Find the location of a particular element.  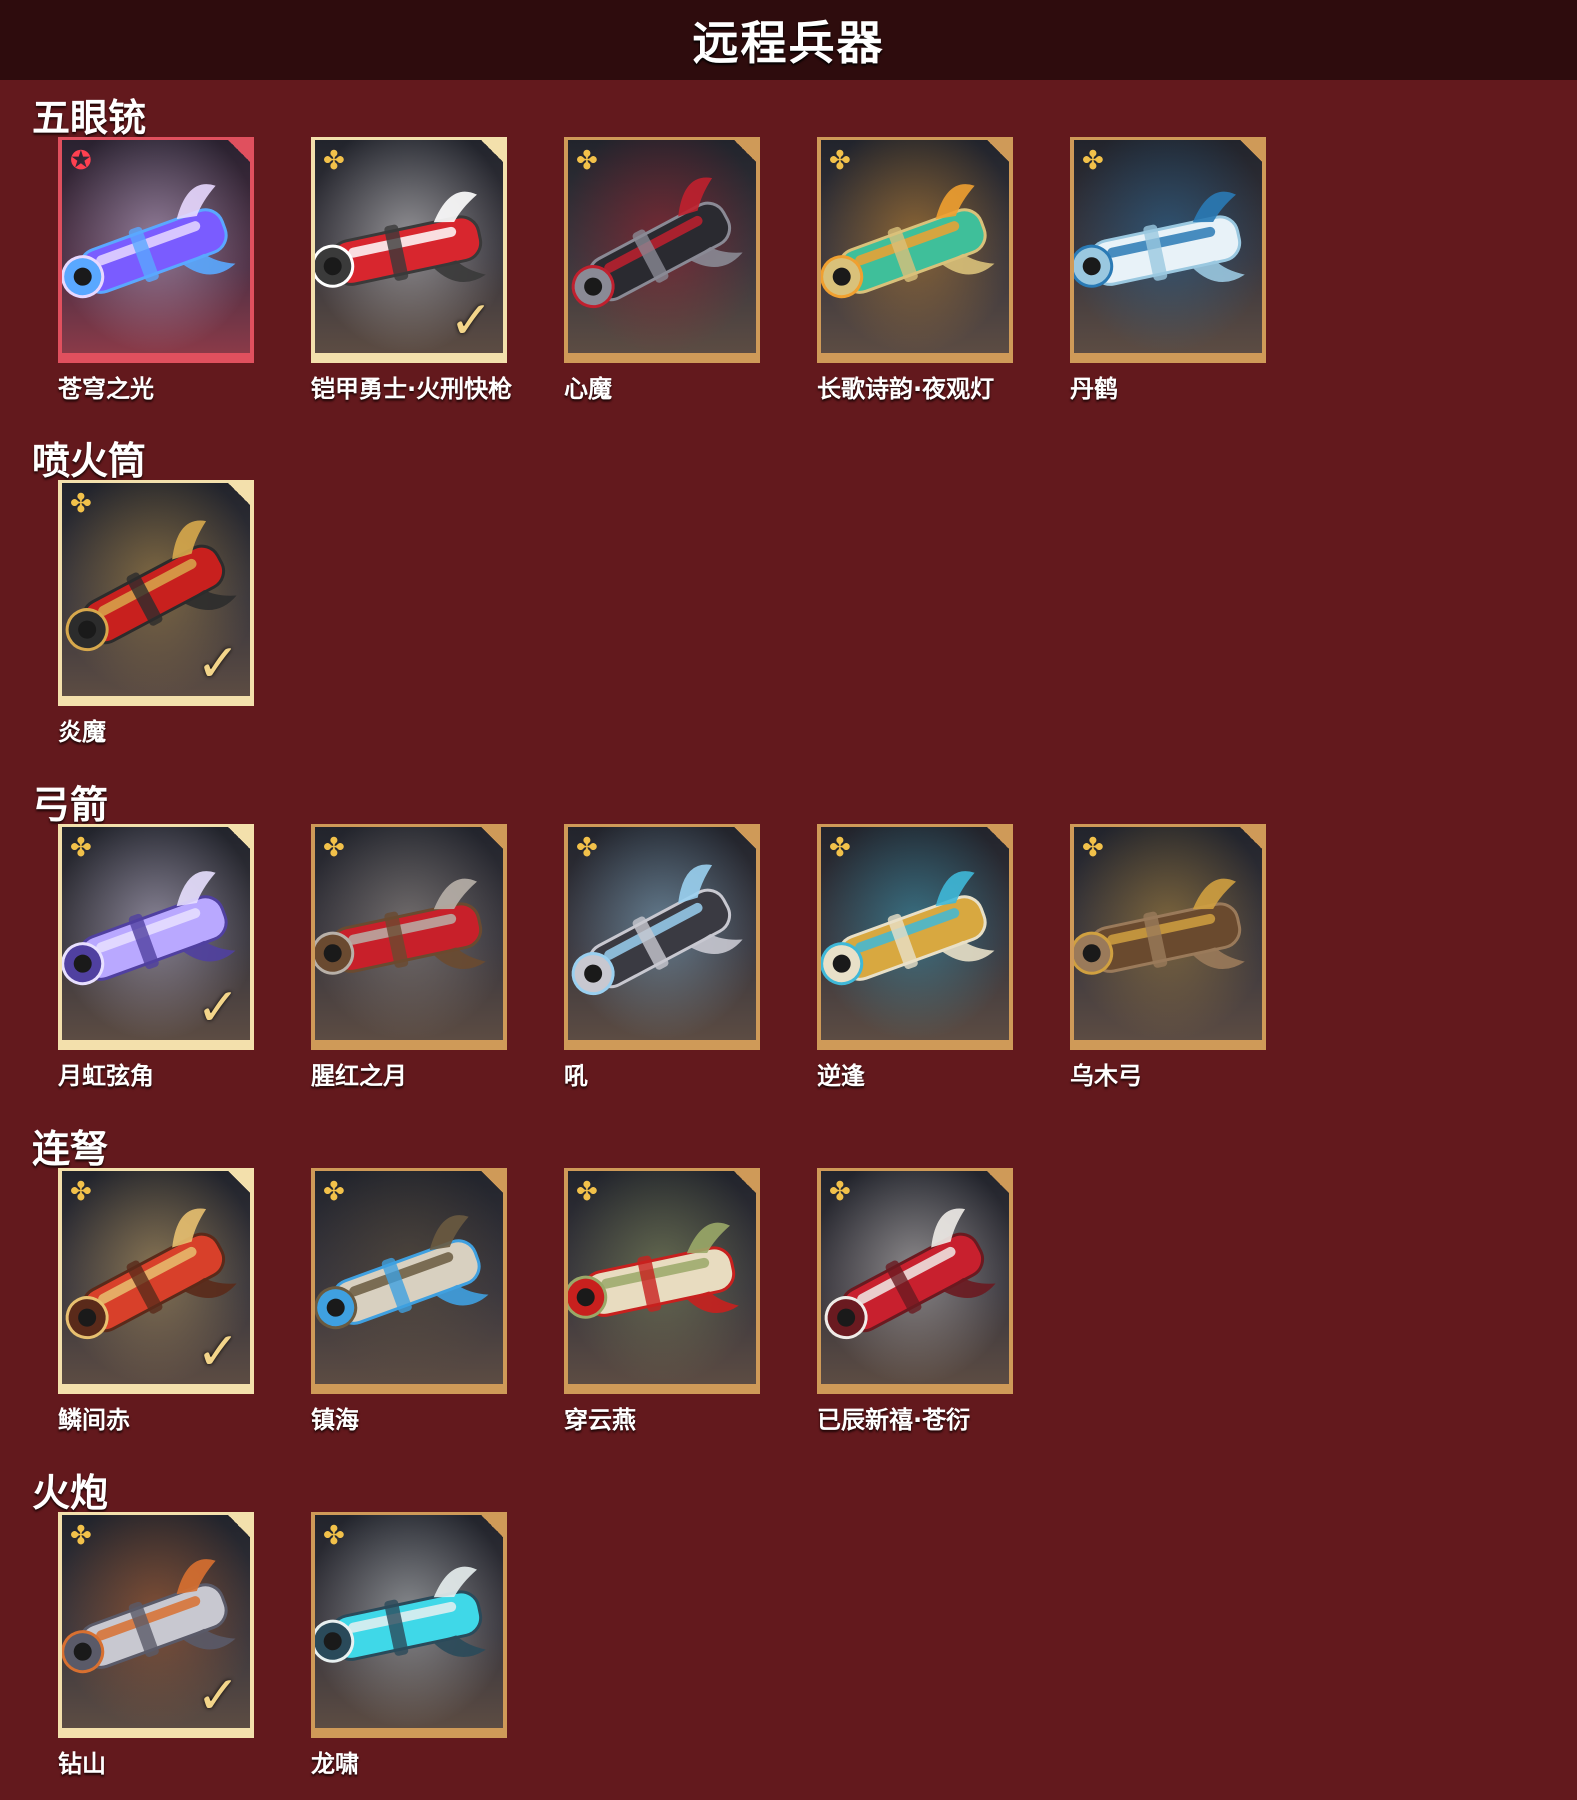

weapon-card: ✤ ✓ 鳞间赤 is located at coordinates (156, 1301).